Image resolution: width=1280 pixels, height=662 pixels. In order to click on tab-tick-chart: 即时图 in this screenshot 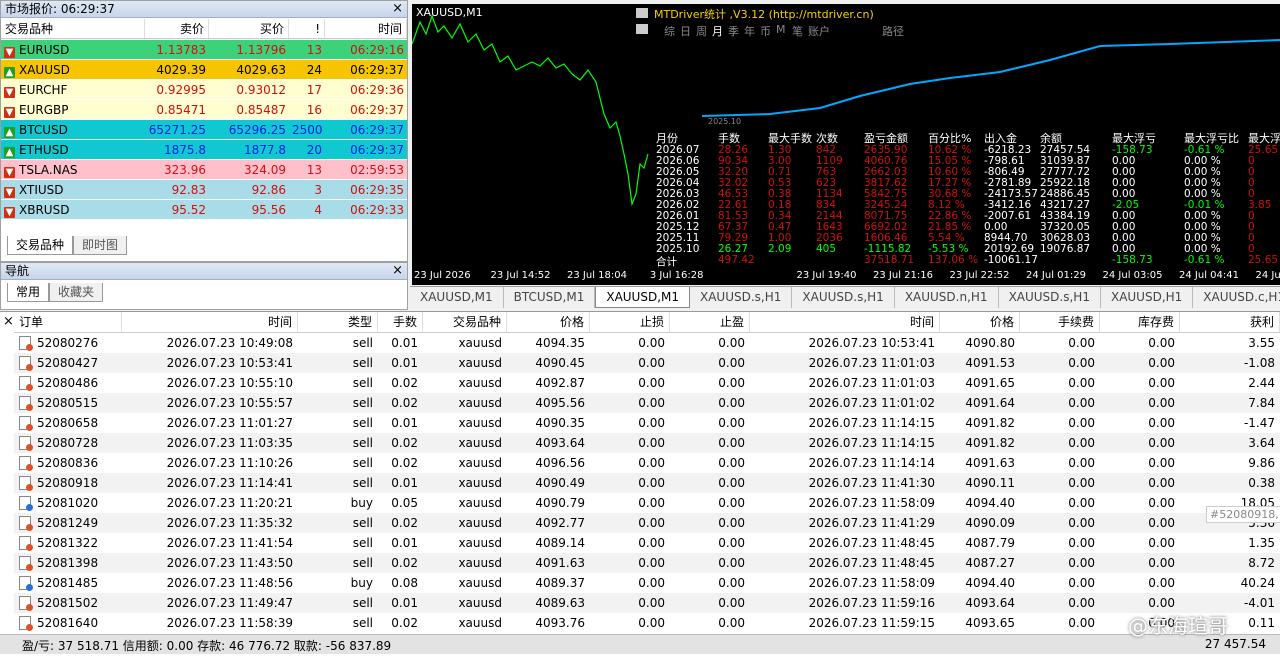, I will do `click(100, 245)`.